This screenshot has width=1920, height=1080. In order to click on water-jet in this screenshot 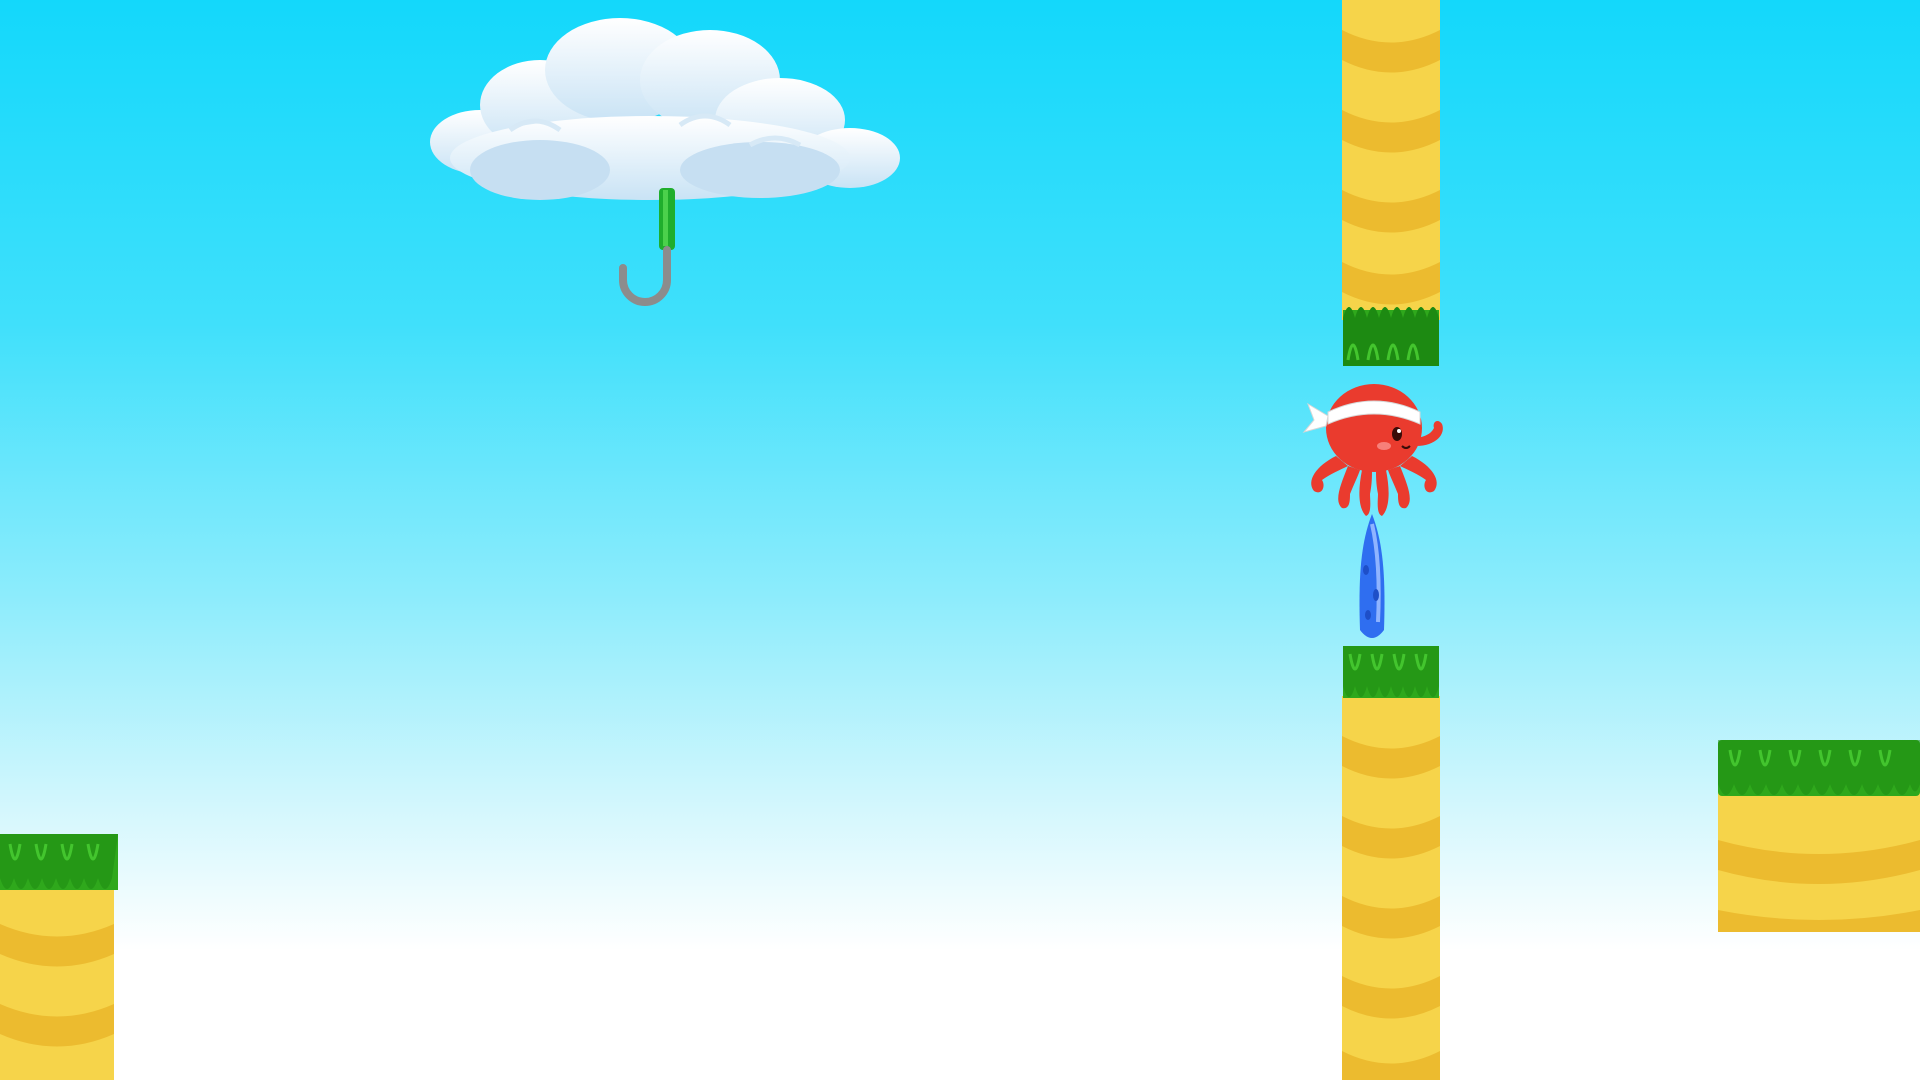, I will do `click(1372, 576)`.